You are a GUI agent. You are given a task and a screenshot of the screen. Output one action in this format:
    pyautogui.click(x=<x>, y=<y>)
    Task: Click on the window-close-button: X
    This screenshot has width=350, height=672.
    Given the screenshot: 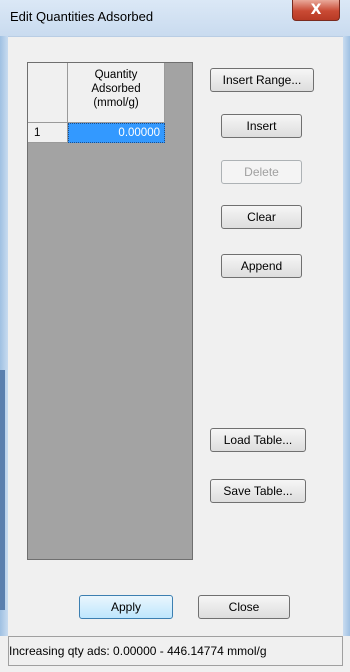 What is the action you would take?
    pyautogui.click(x=316, y=10)
    